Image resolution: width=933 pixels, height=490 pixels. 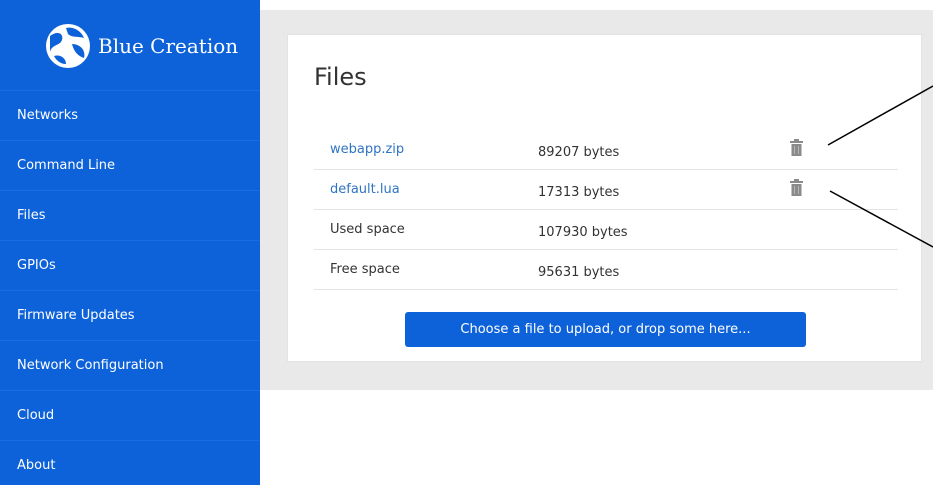 I want to click on page-title: Files, so click(x=340, y=77).